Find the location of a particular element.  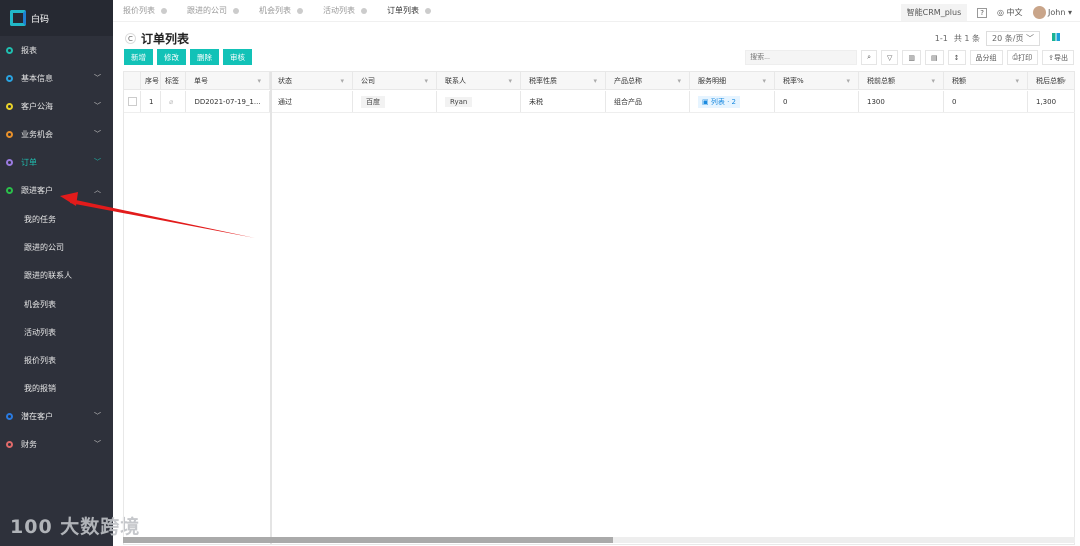

edit-button: 修改 is located at coordinates (171, 57).